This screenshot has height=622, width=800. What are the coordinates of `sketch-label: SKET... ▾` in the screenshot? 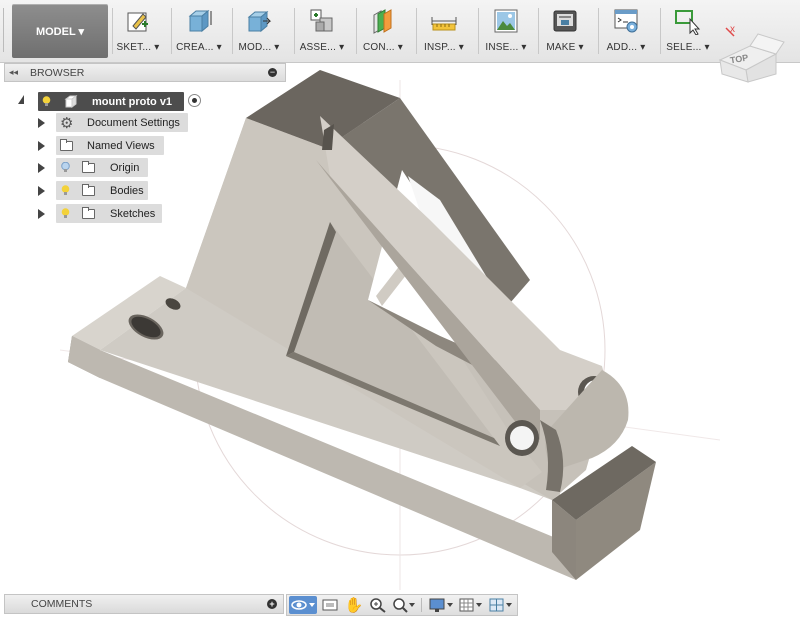 It's located at (138, 47).